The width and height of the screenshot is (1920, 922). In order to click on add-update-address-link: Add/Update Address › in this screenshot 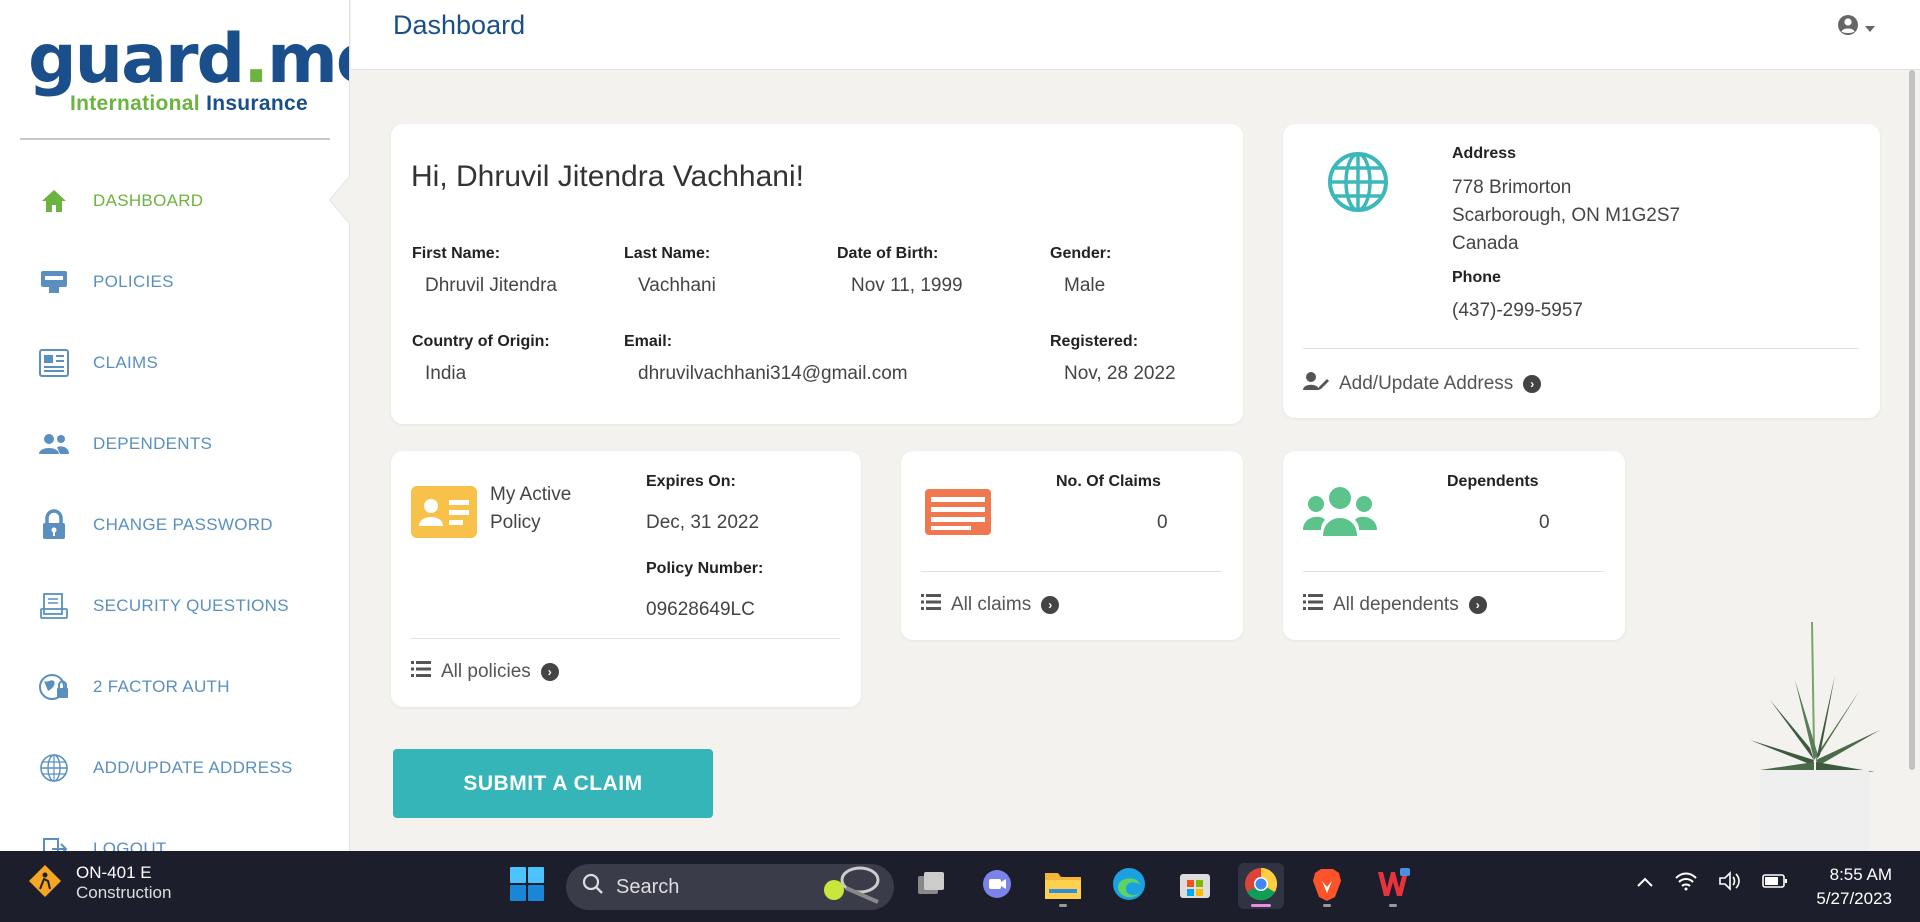, I will do `click(1422, 384)`.